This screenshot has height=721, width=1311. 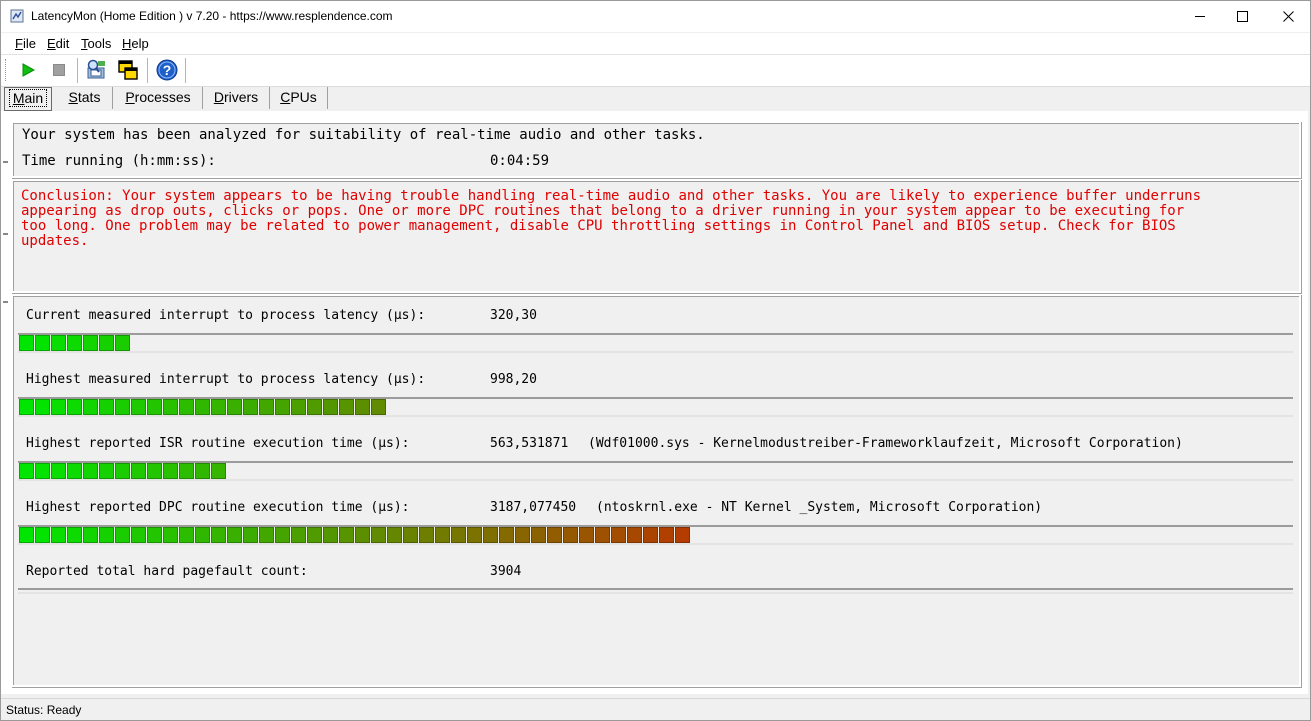 What do you see at coordinates (1287, 16) in the screenshot?
I see `close-button` at bounding box center [1287, 16].